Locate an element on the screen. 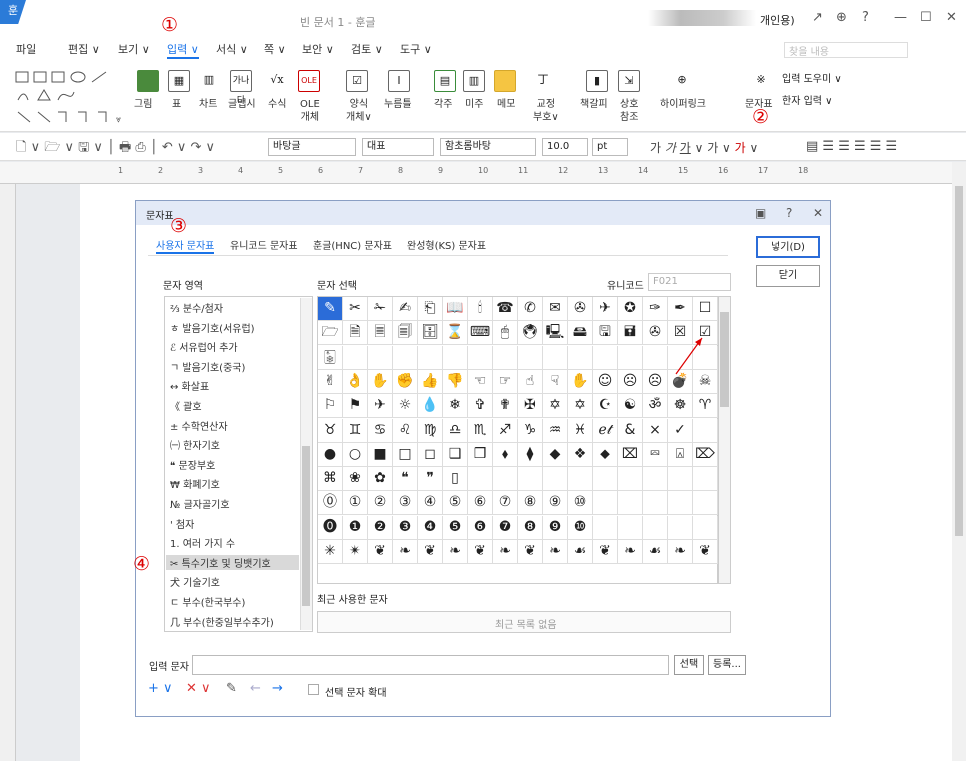 Image resolution: width=966 pixels, height=761 pixels. char-cell: ⍓ is located at coordinates (680, 454).